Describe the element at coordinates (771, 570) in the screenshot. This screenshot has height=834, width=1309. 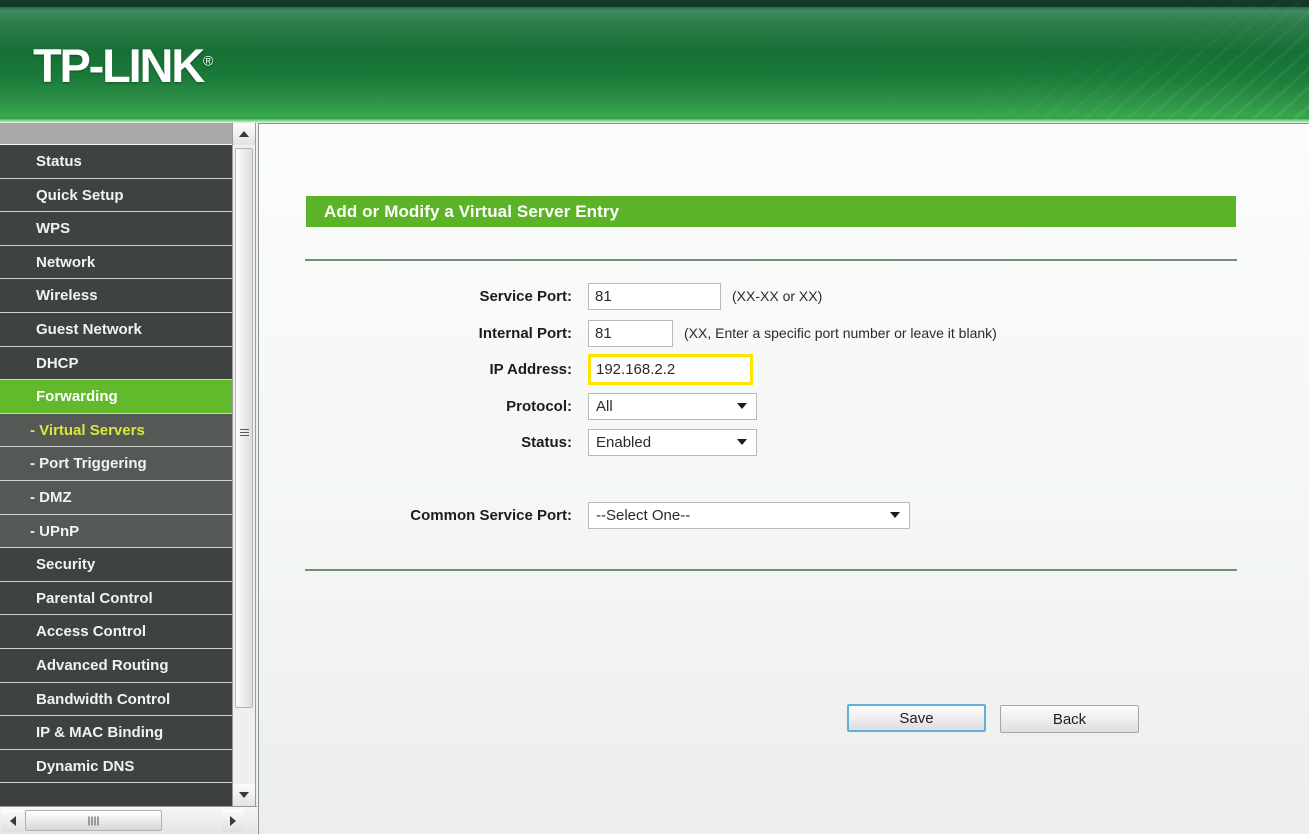
I see `divider-bottom` at that location.